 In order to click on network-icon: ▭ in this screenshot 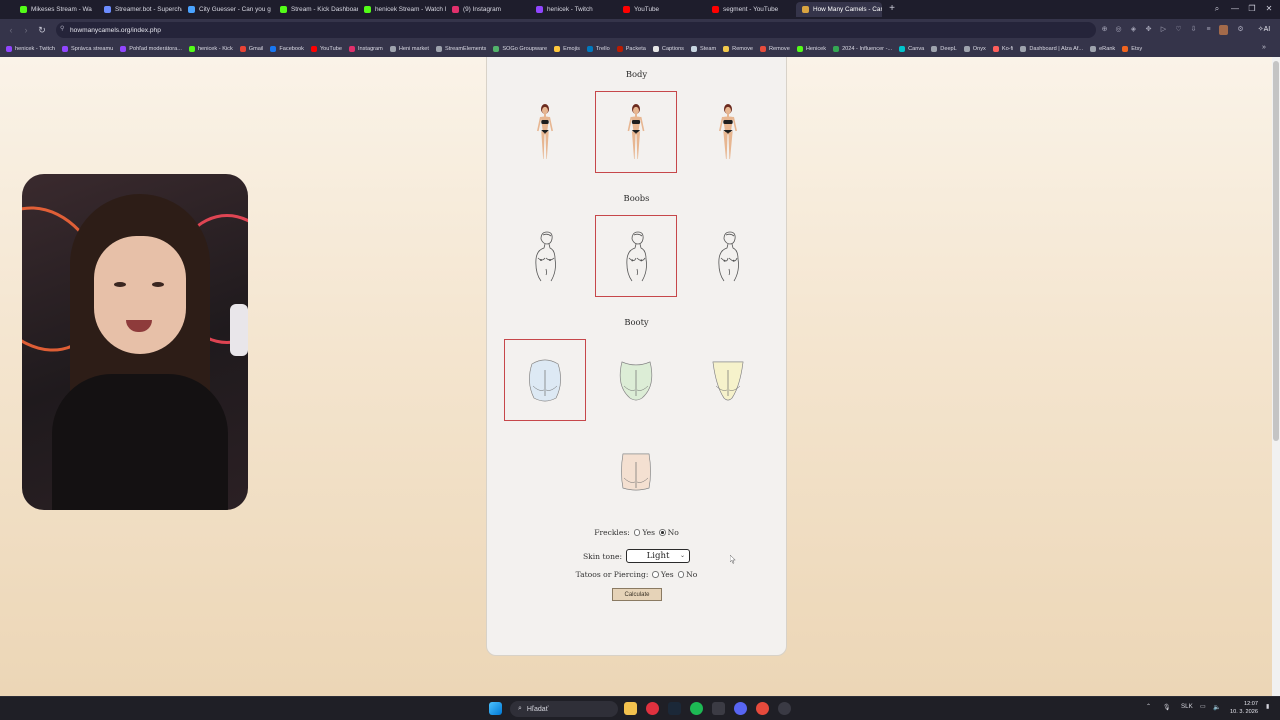, I will do `click(1203, 706)`.